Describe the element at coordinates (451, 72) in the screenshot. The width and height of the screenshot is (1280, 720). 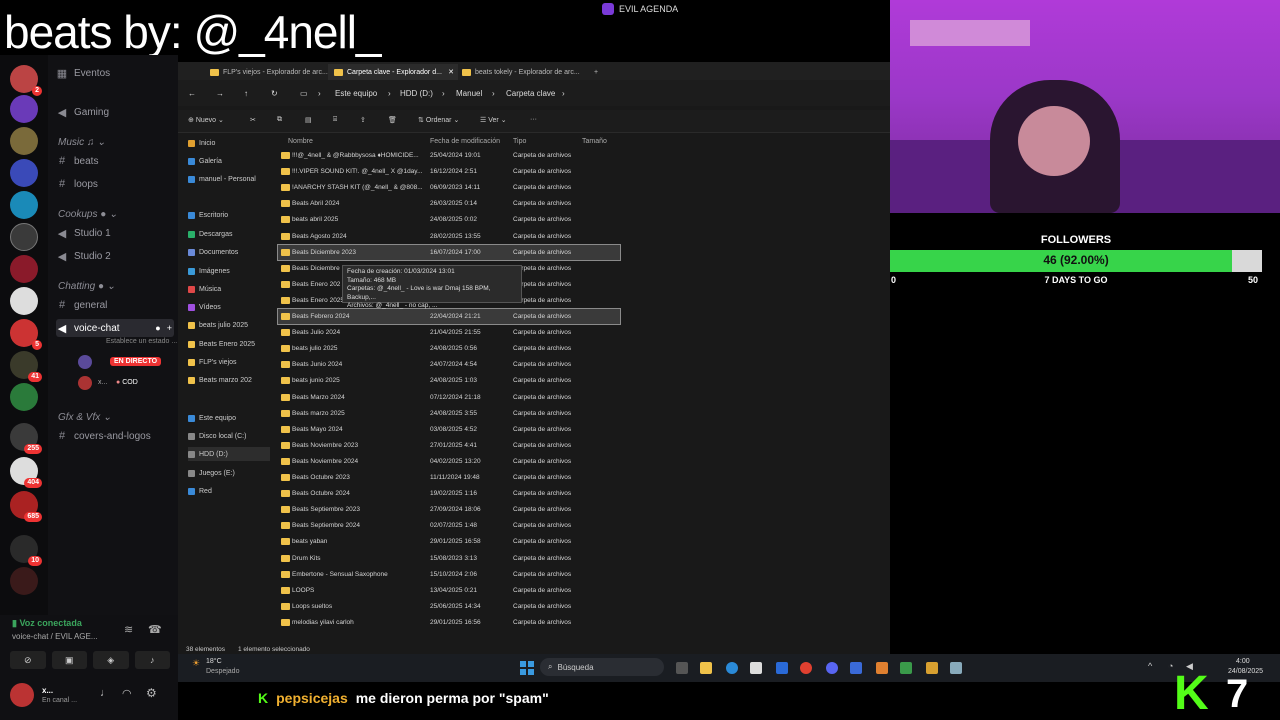
I see `close-icon: ✕` at that location.